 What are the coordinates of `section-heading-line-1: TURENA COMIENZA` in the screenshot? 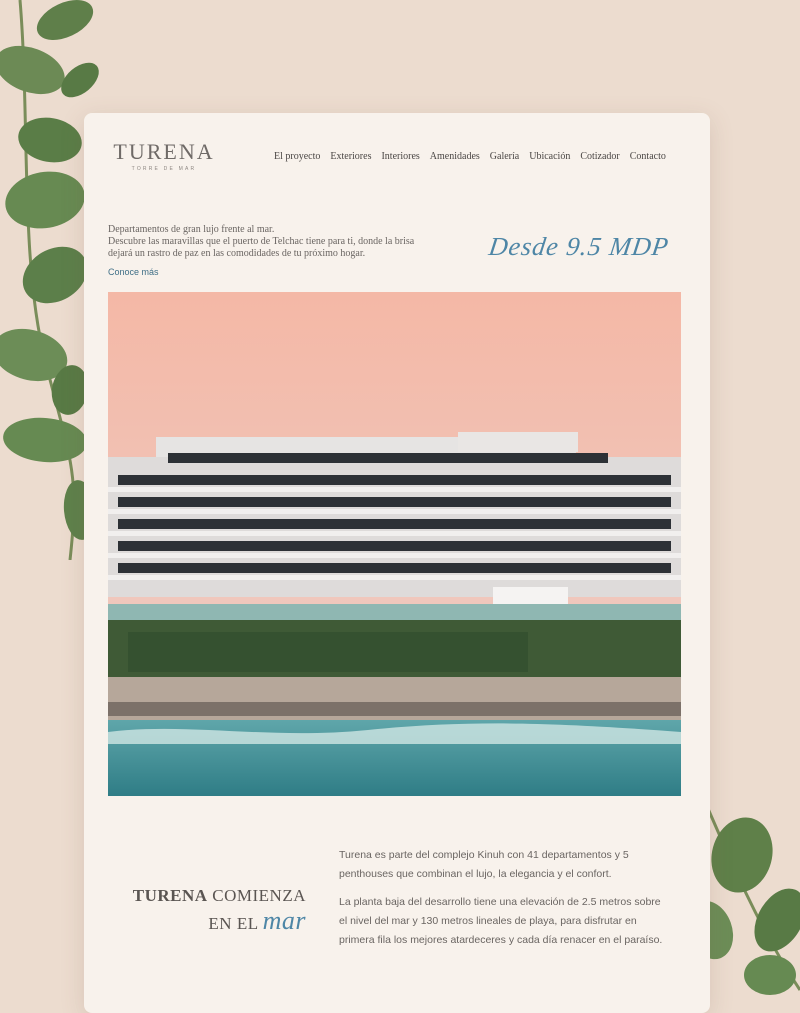 It's located at (215, 896).